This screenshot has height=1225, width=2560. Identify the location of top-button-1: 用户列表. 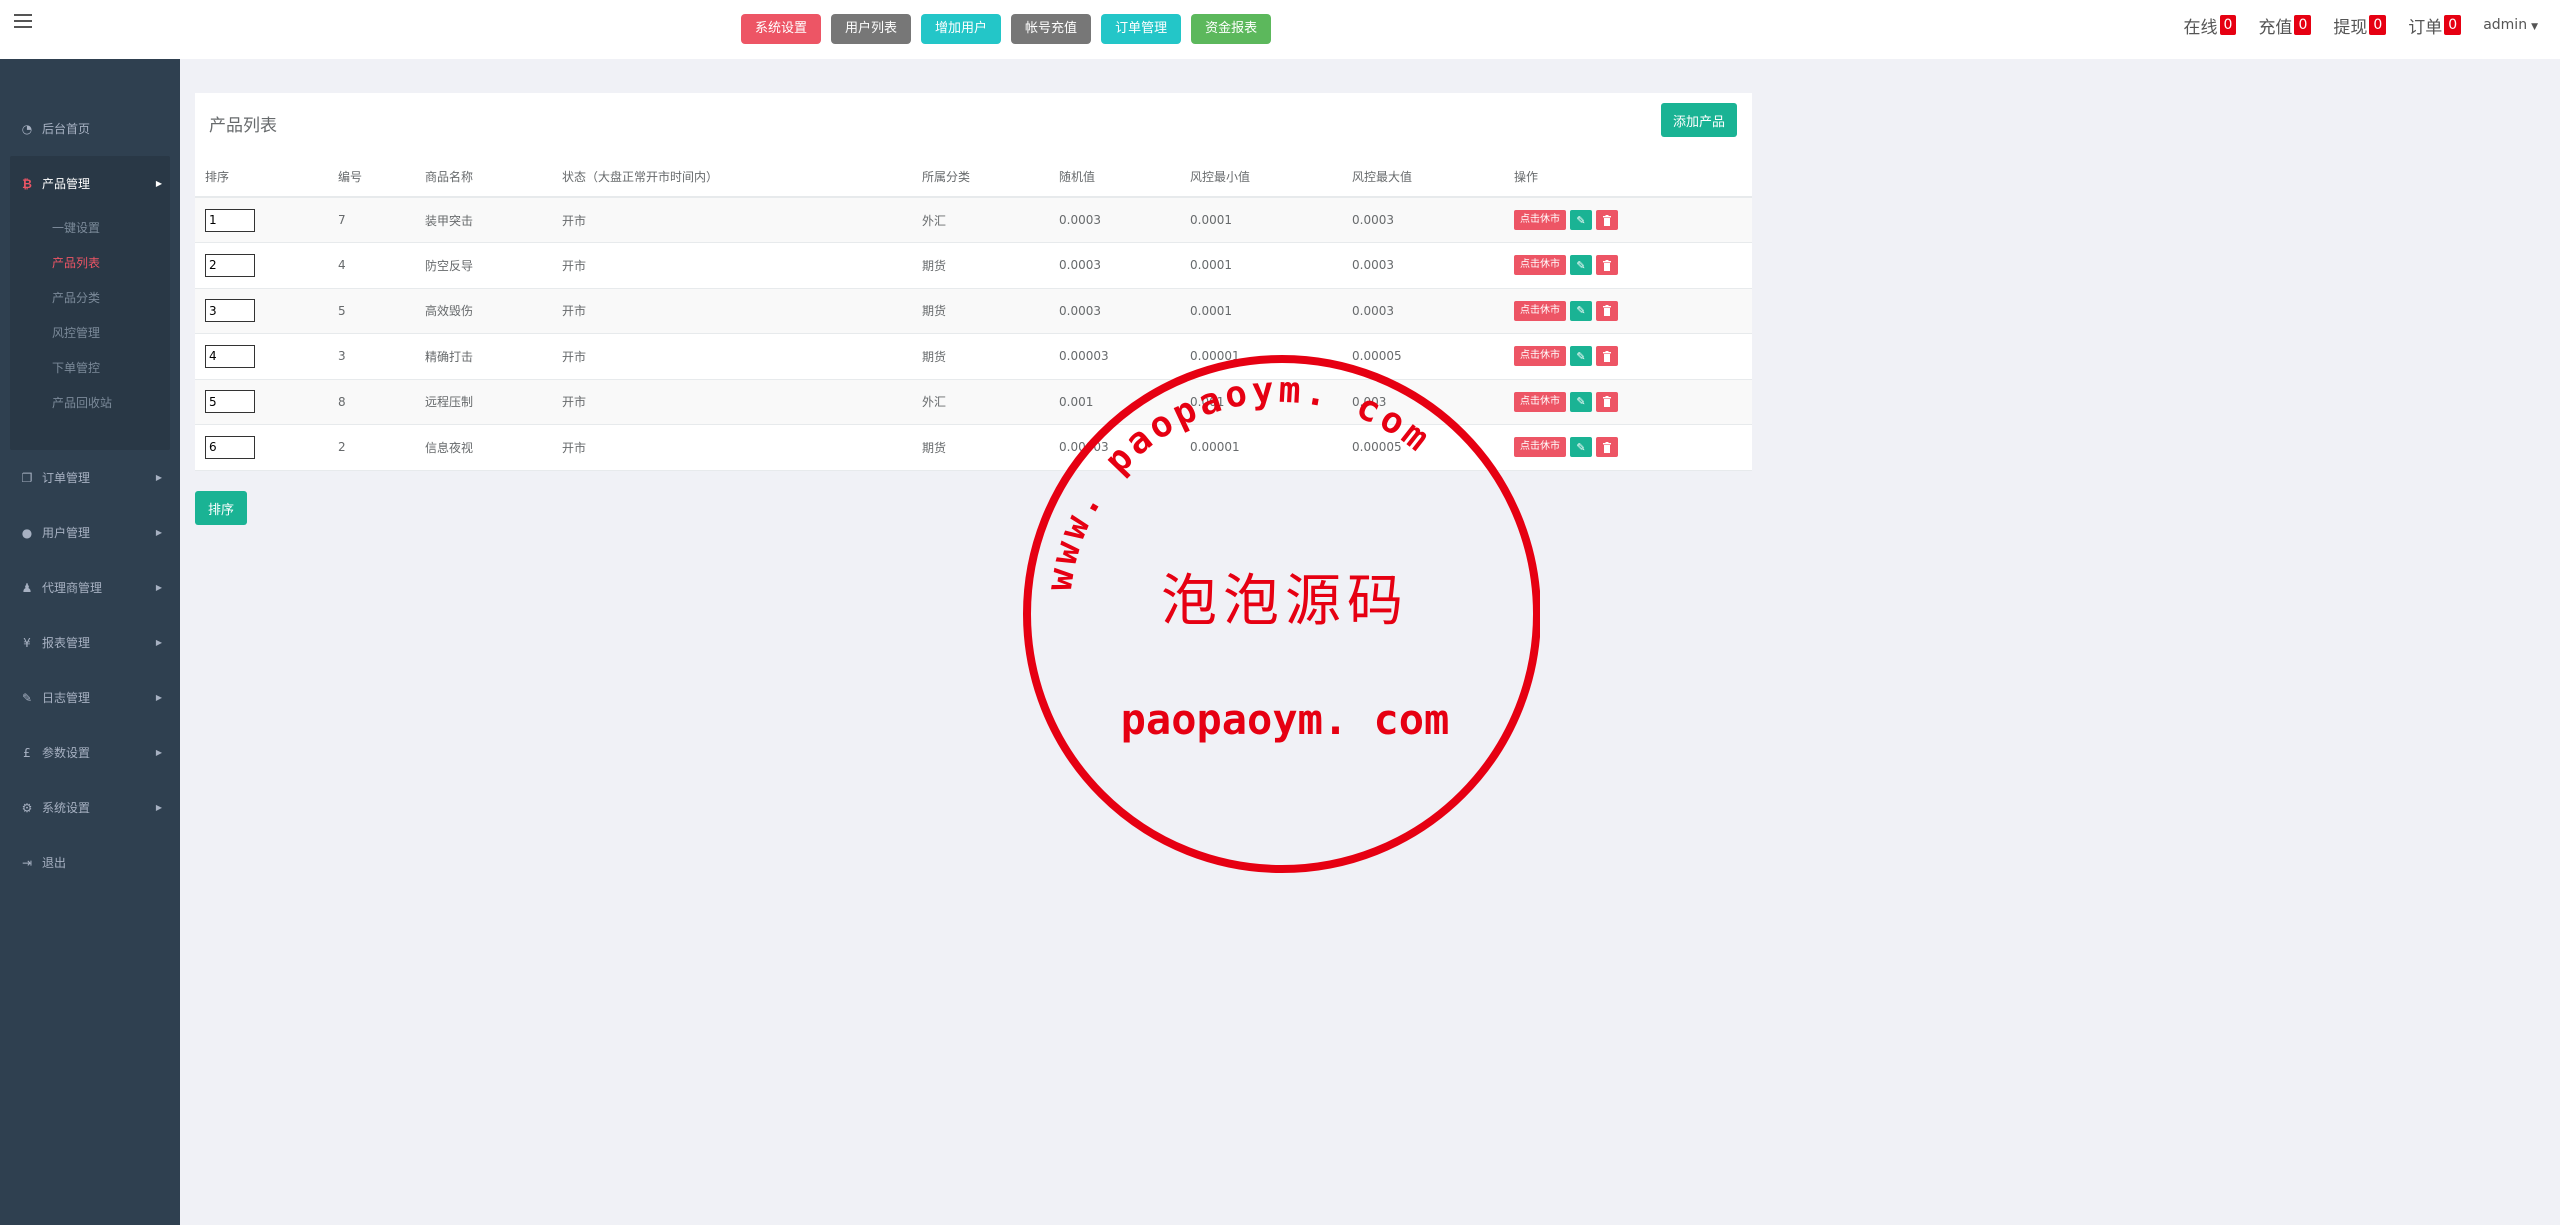
(871, 29).